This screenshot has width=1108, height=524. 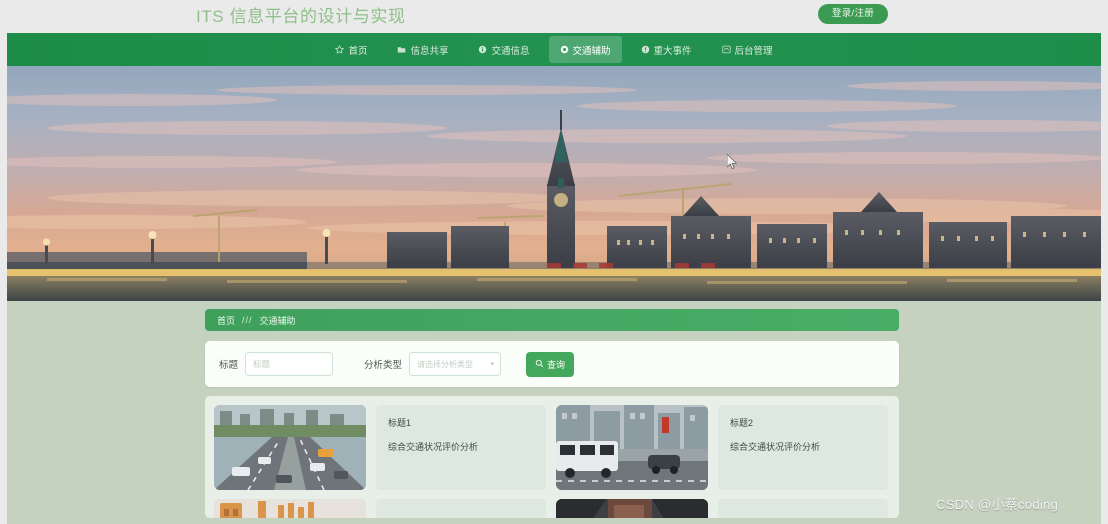 I want to click on item-thumbnail-buildings, so click(x=290, y=508).